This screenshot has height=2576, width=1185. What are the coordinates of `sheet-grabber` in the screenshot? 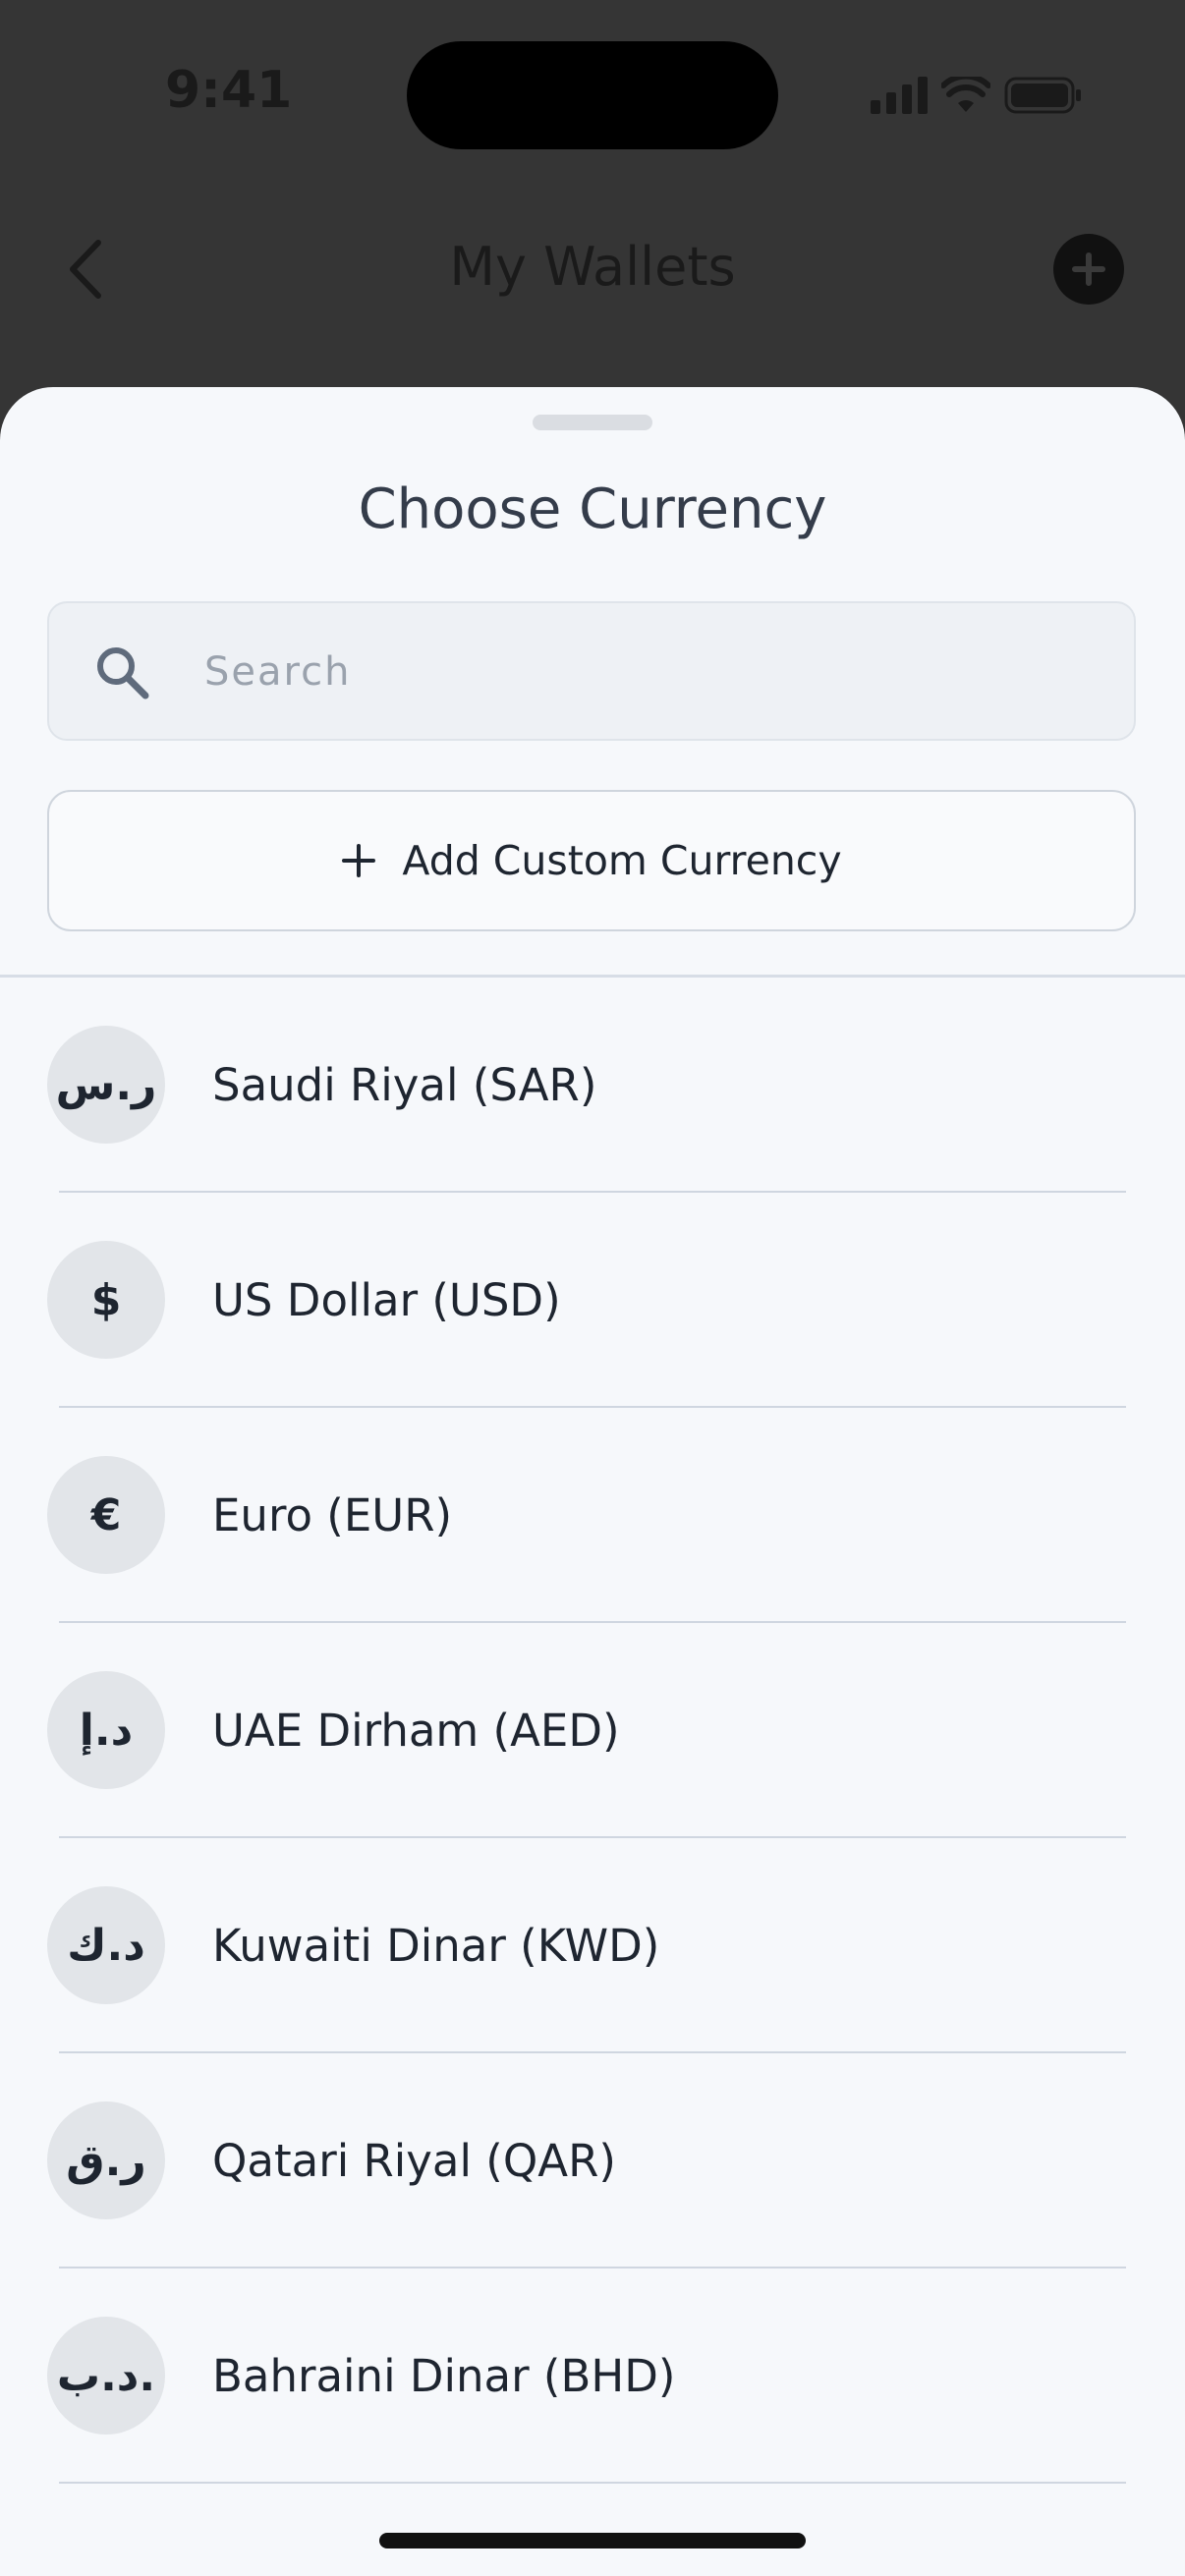 It's located at (592, 422).